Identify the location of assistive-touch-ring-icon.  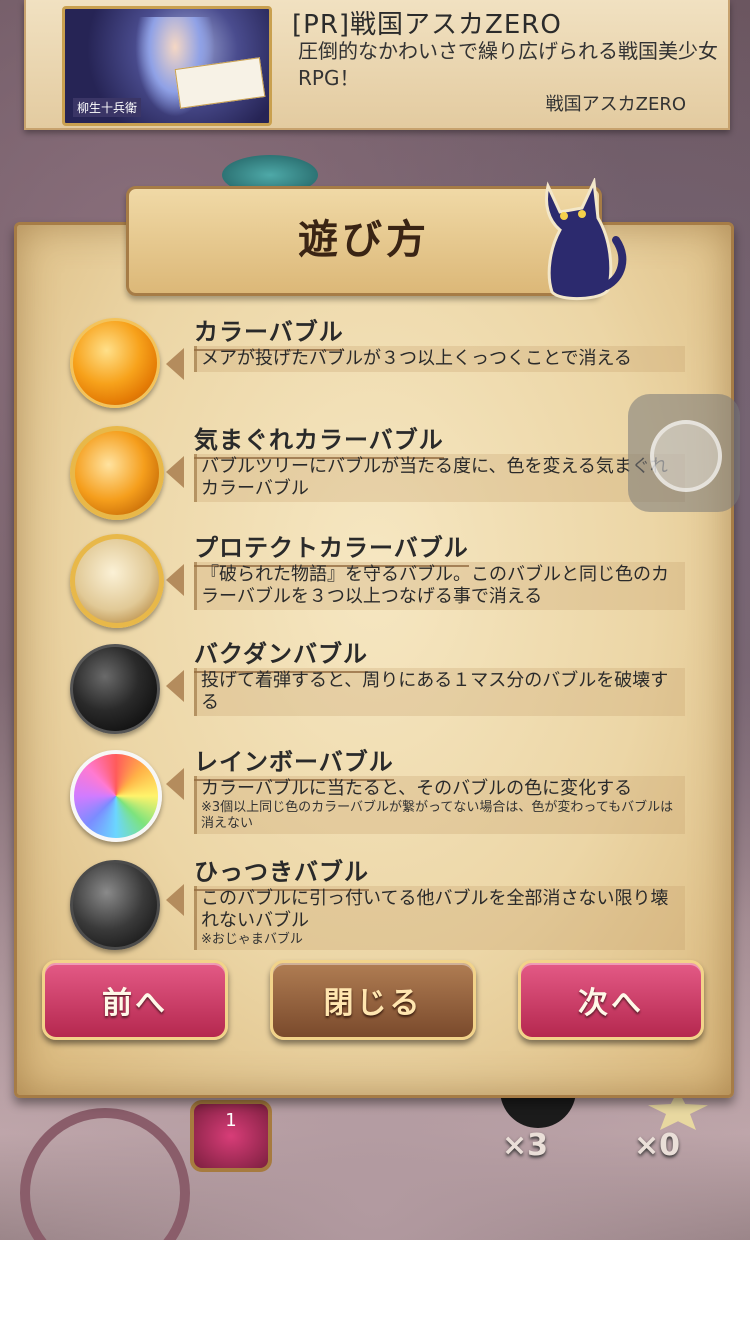
(686, 456).